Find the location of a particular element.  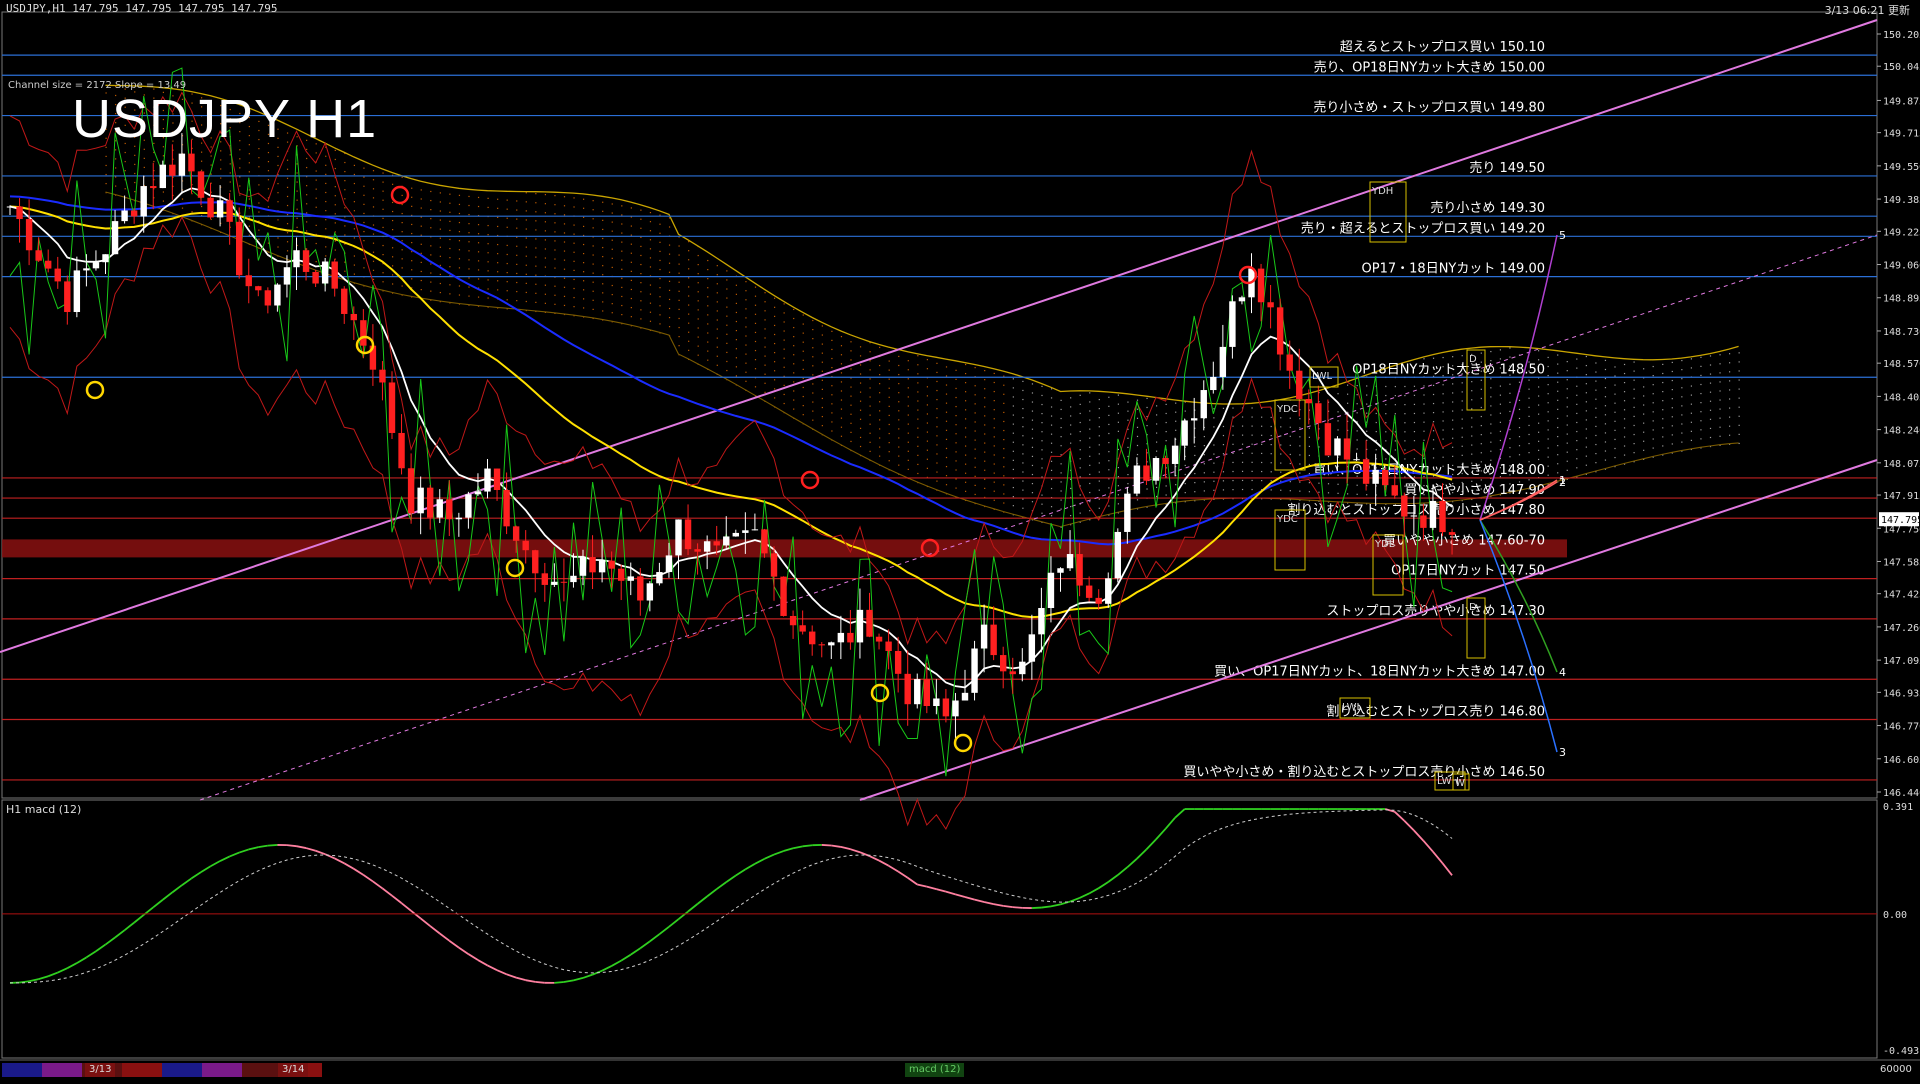

candle-body is located at coordinates (67, 296).